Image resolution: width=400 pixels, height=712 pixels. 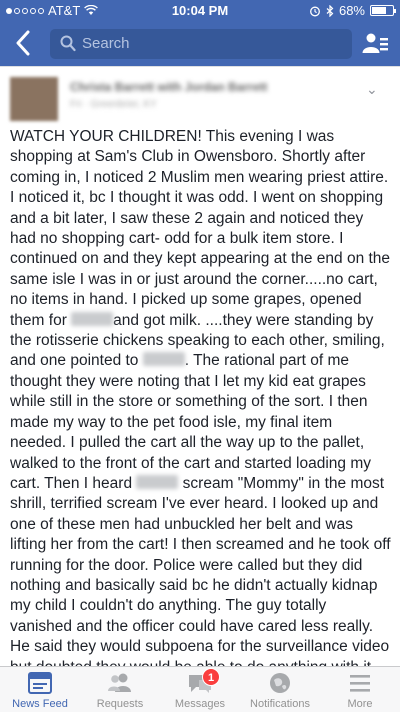 What do you see at coordinates (360, 683) in the screenshot?
I see `more-icon` at bounding box center [360, 683].